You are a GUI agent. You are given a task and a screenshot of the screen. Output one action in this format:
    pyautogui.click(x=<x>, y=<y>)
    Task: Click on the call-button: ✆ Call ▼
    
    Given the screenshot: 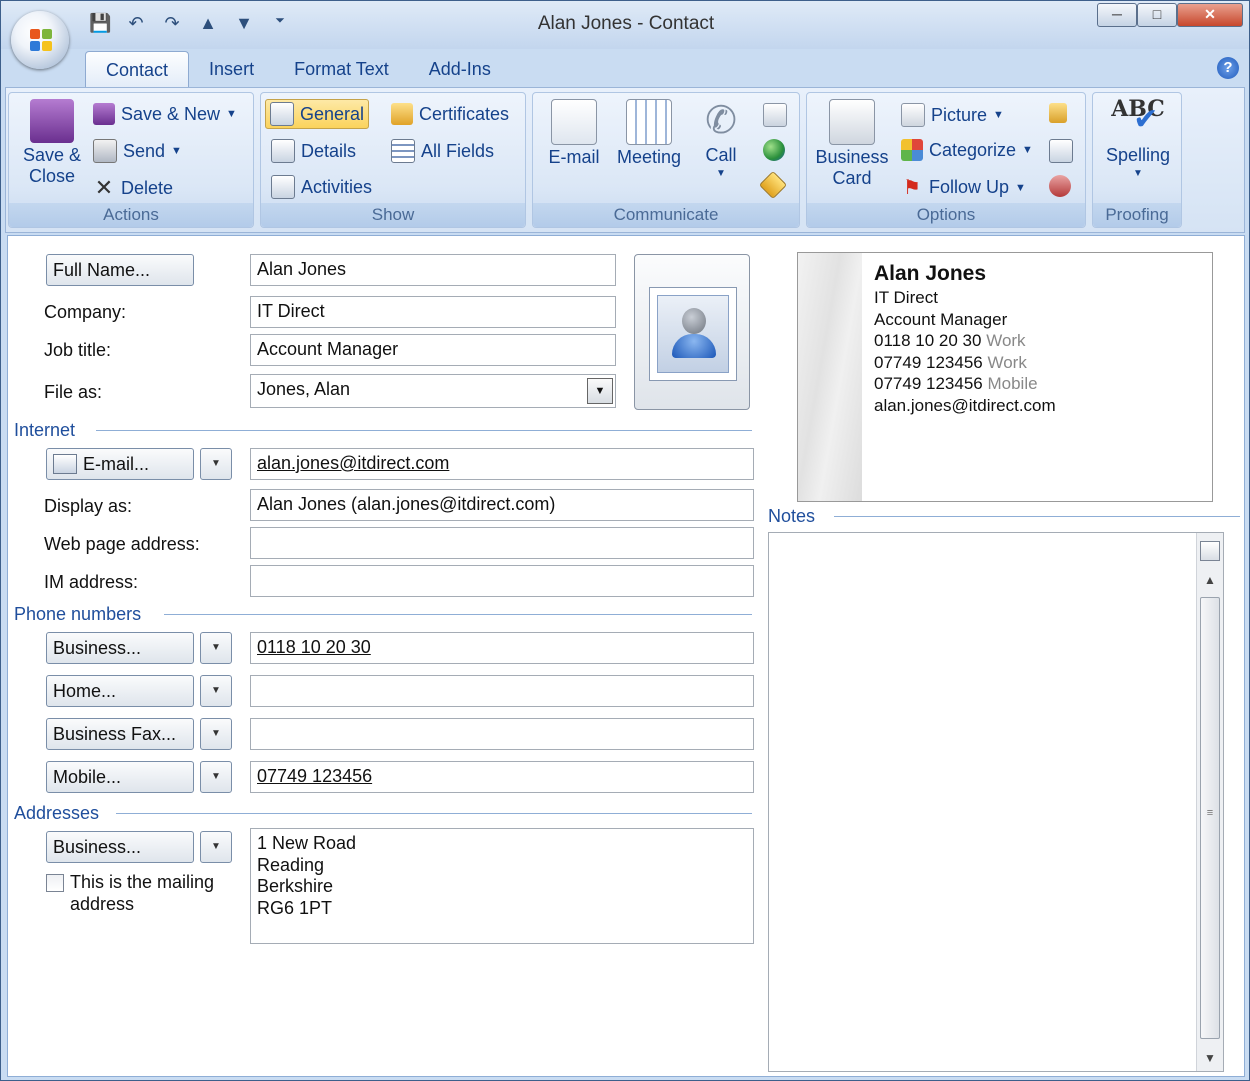 What is the action you would take?
    pyautogui.click(x=721, y=139)
    